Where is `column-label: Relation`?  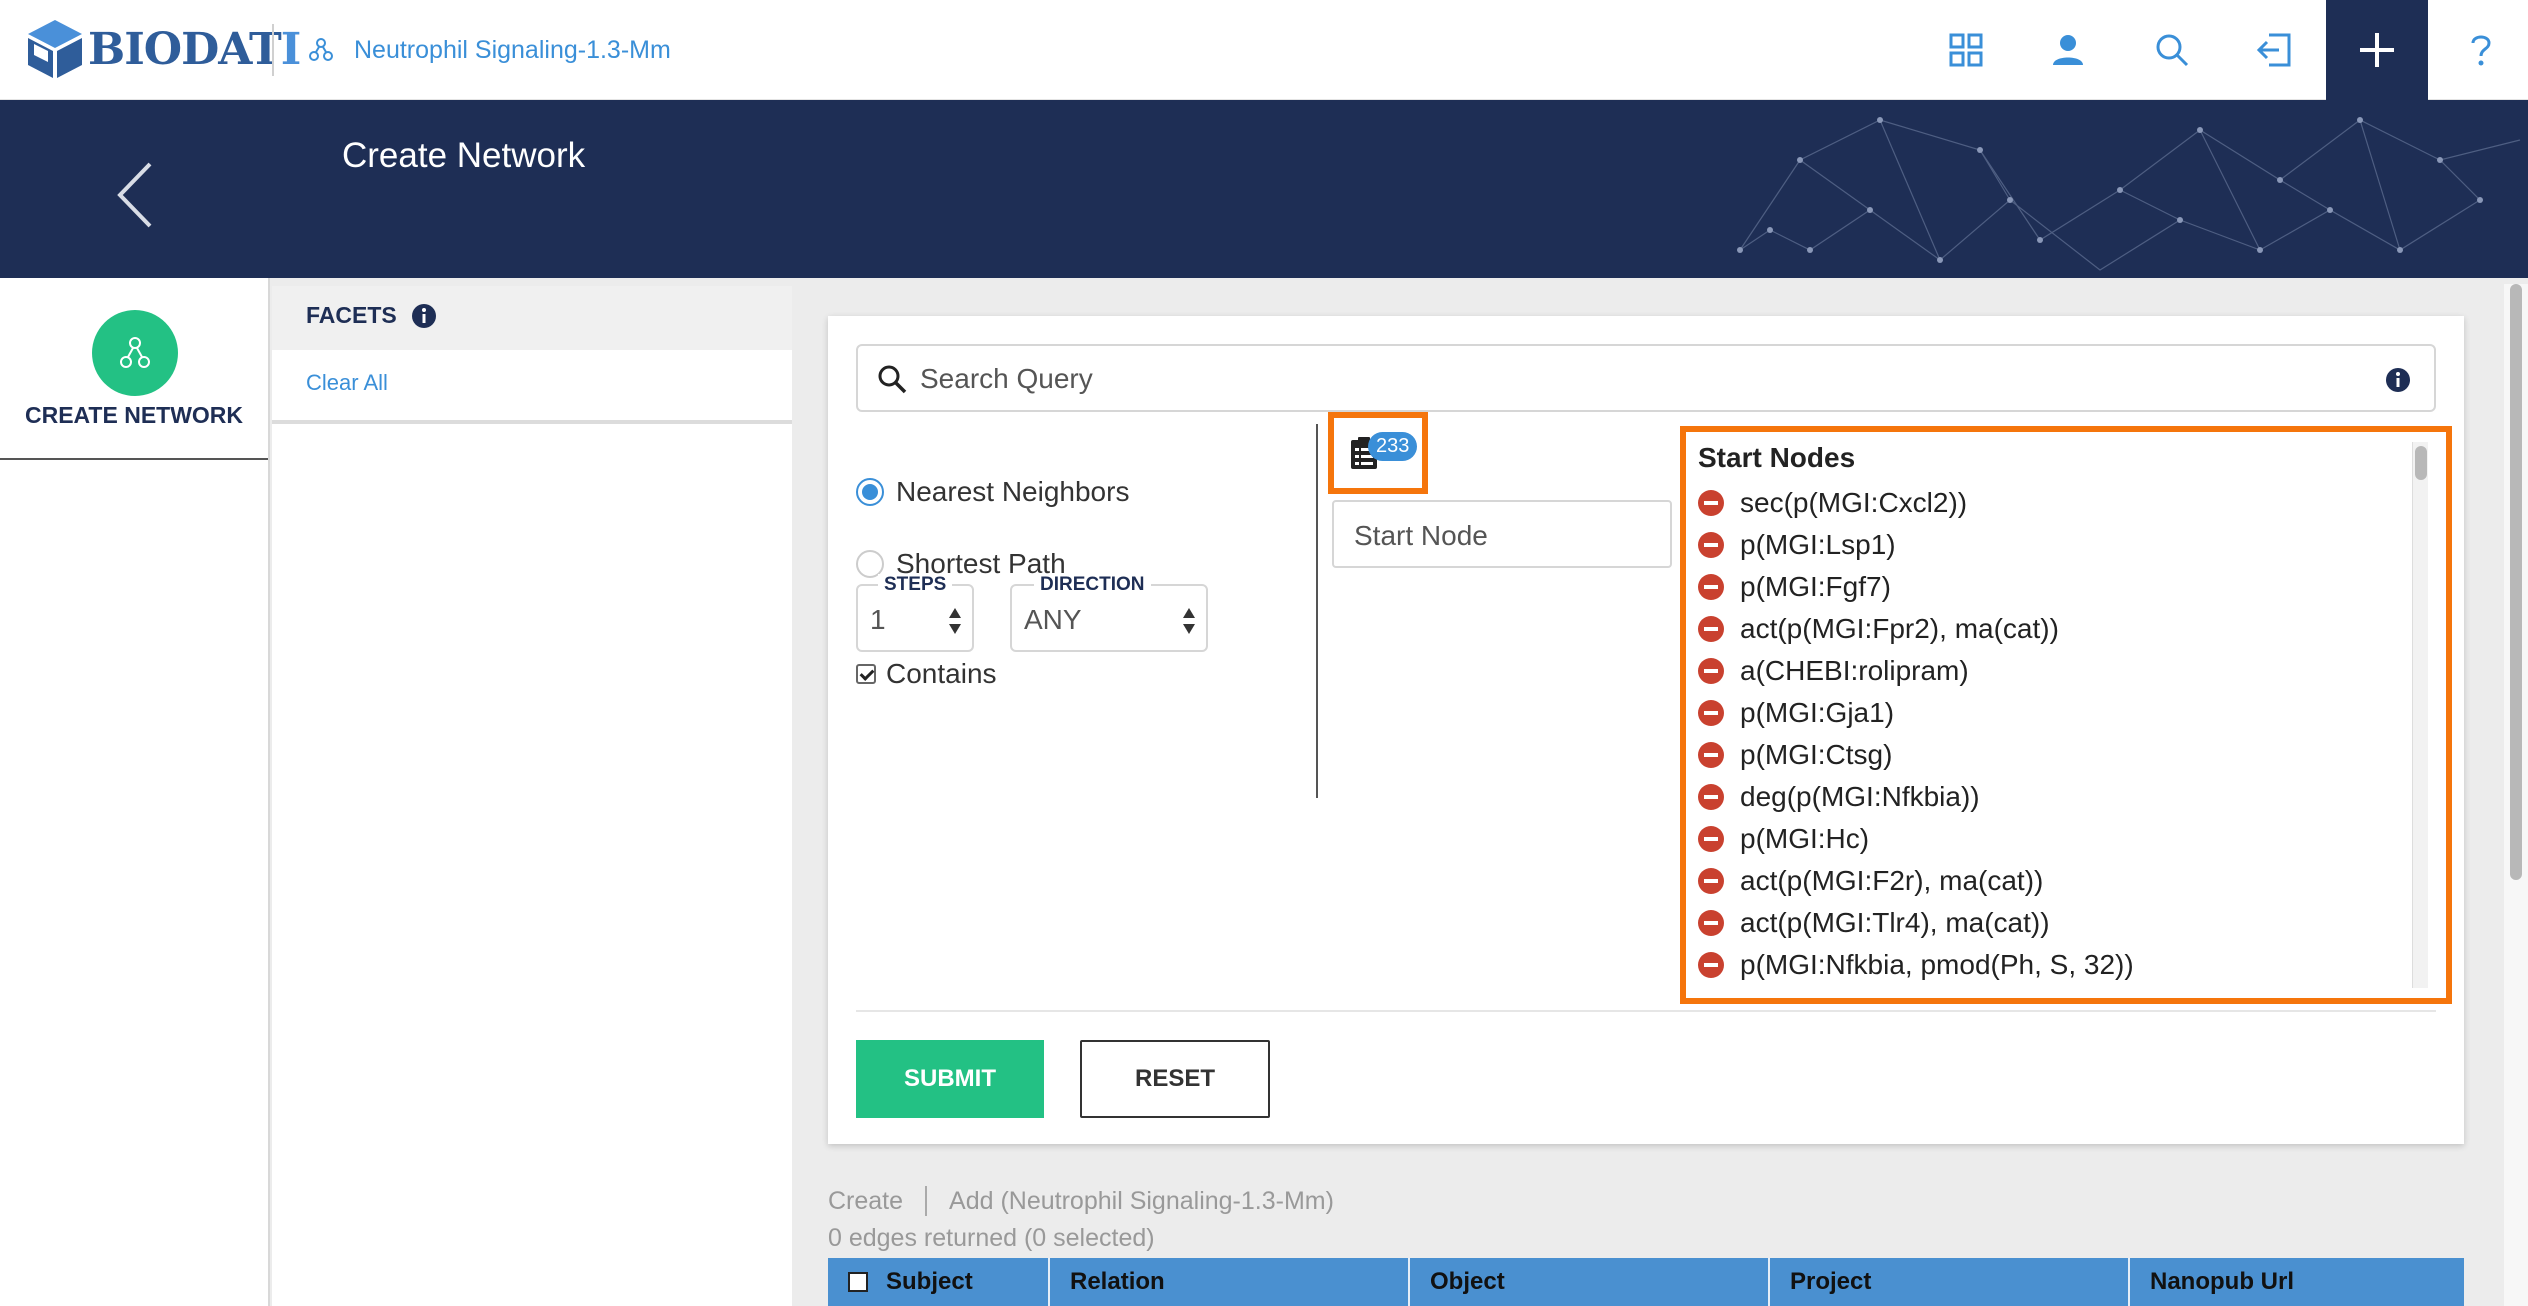
column-label: Relation is located at coordinates (1117, 1281).